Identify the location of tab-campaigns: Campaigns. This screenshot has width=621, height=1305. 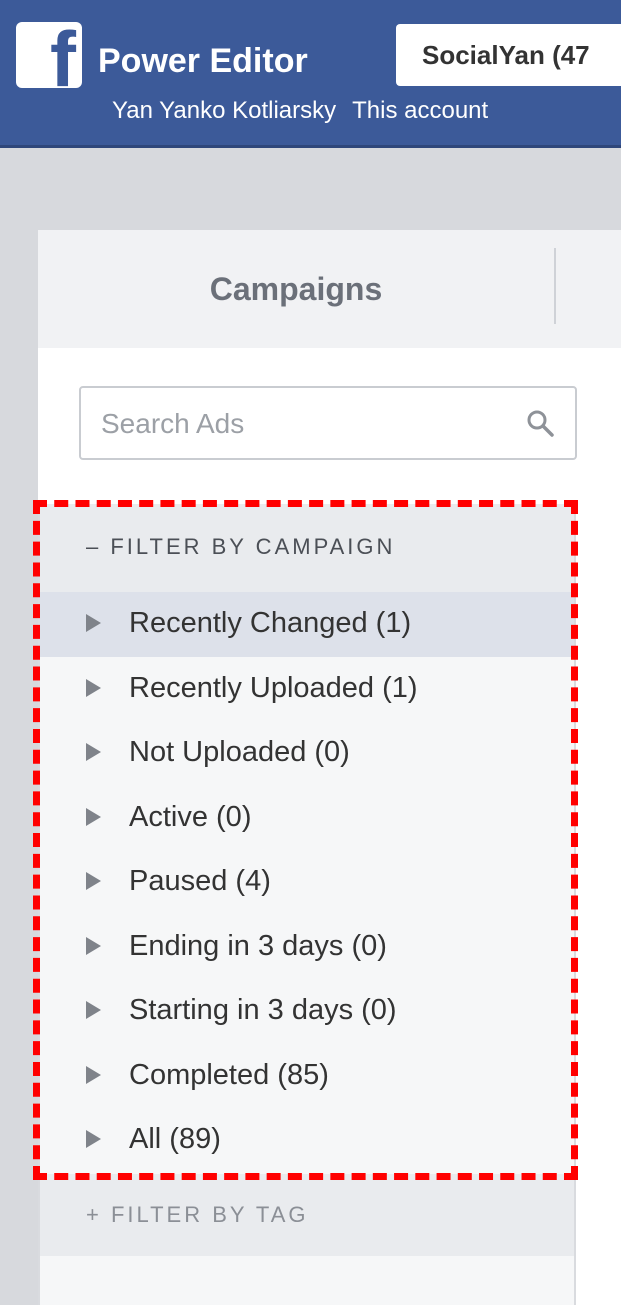
(296, 289).